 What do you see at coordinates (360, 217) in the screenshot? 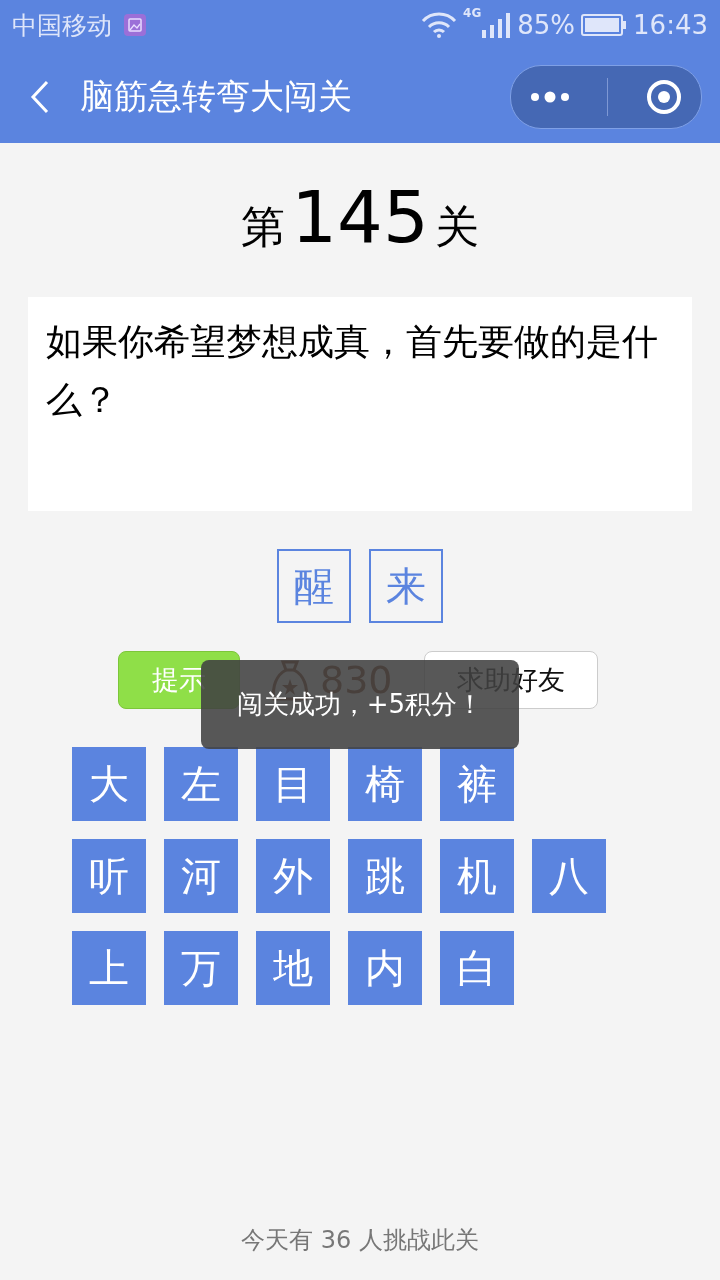
I see `level-number: 145` at bounding box center [360, 217].